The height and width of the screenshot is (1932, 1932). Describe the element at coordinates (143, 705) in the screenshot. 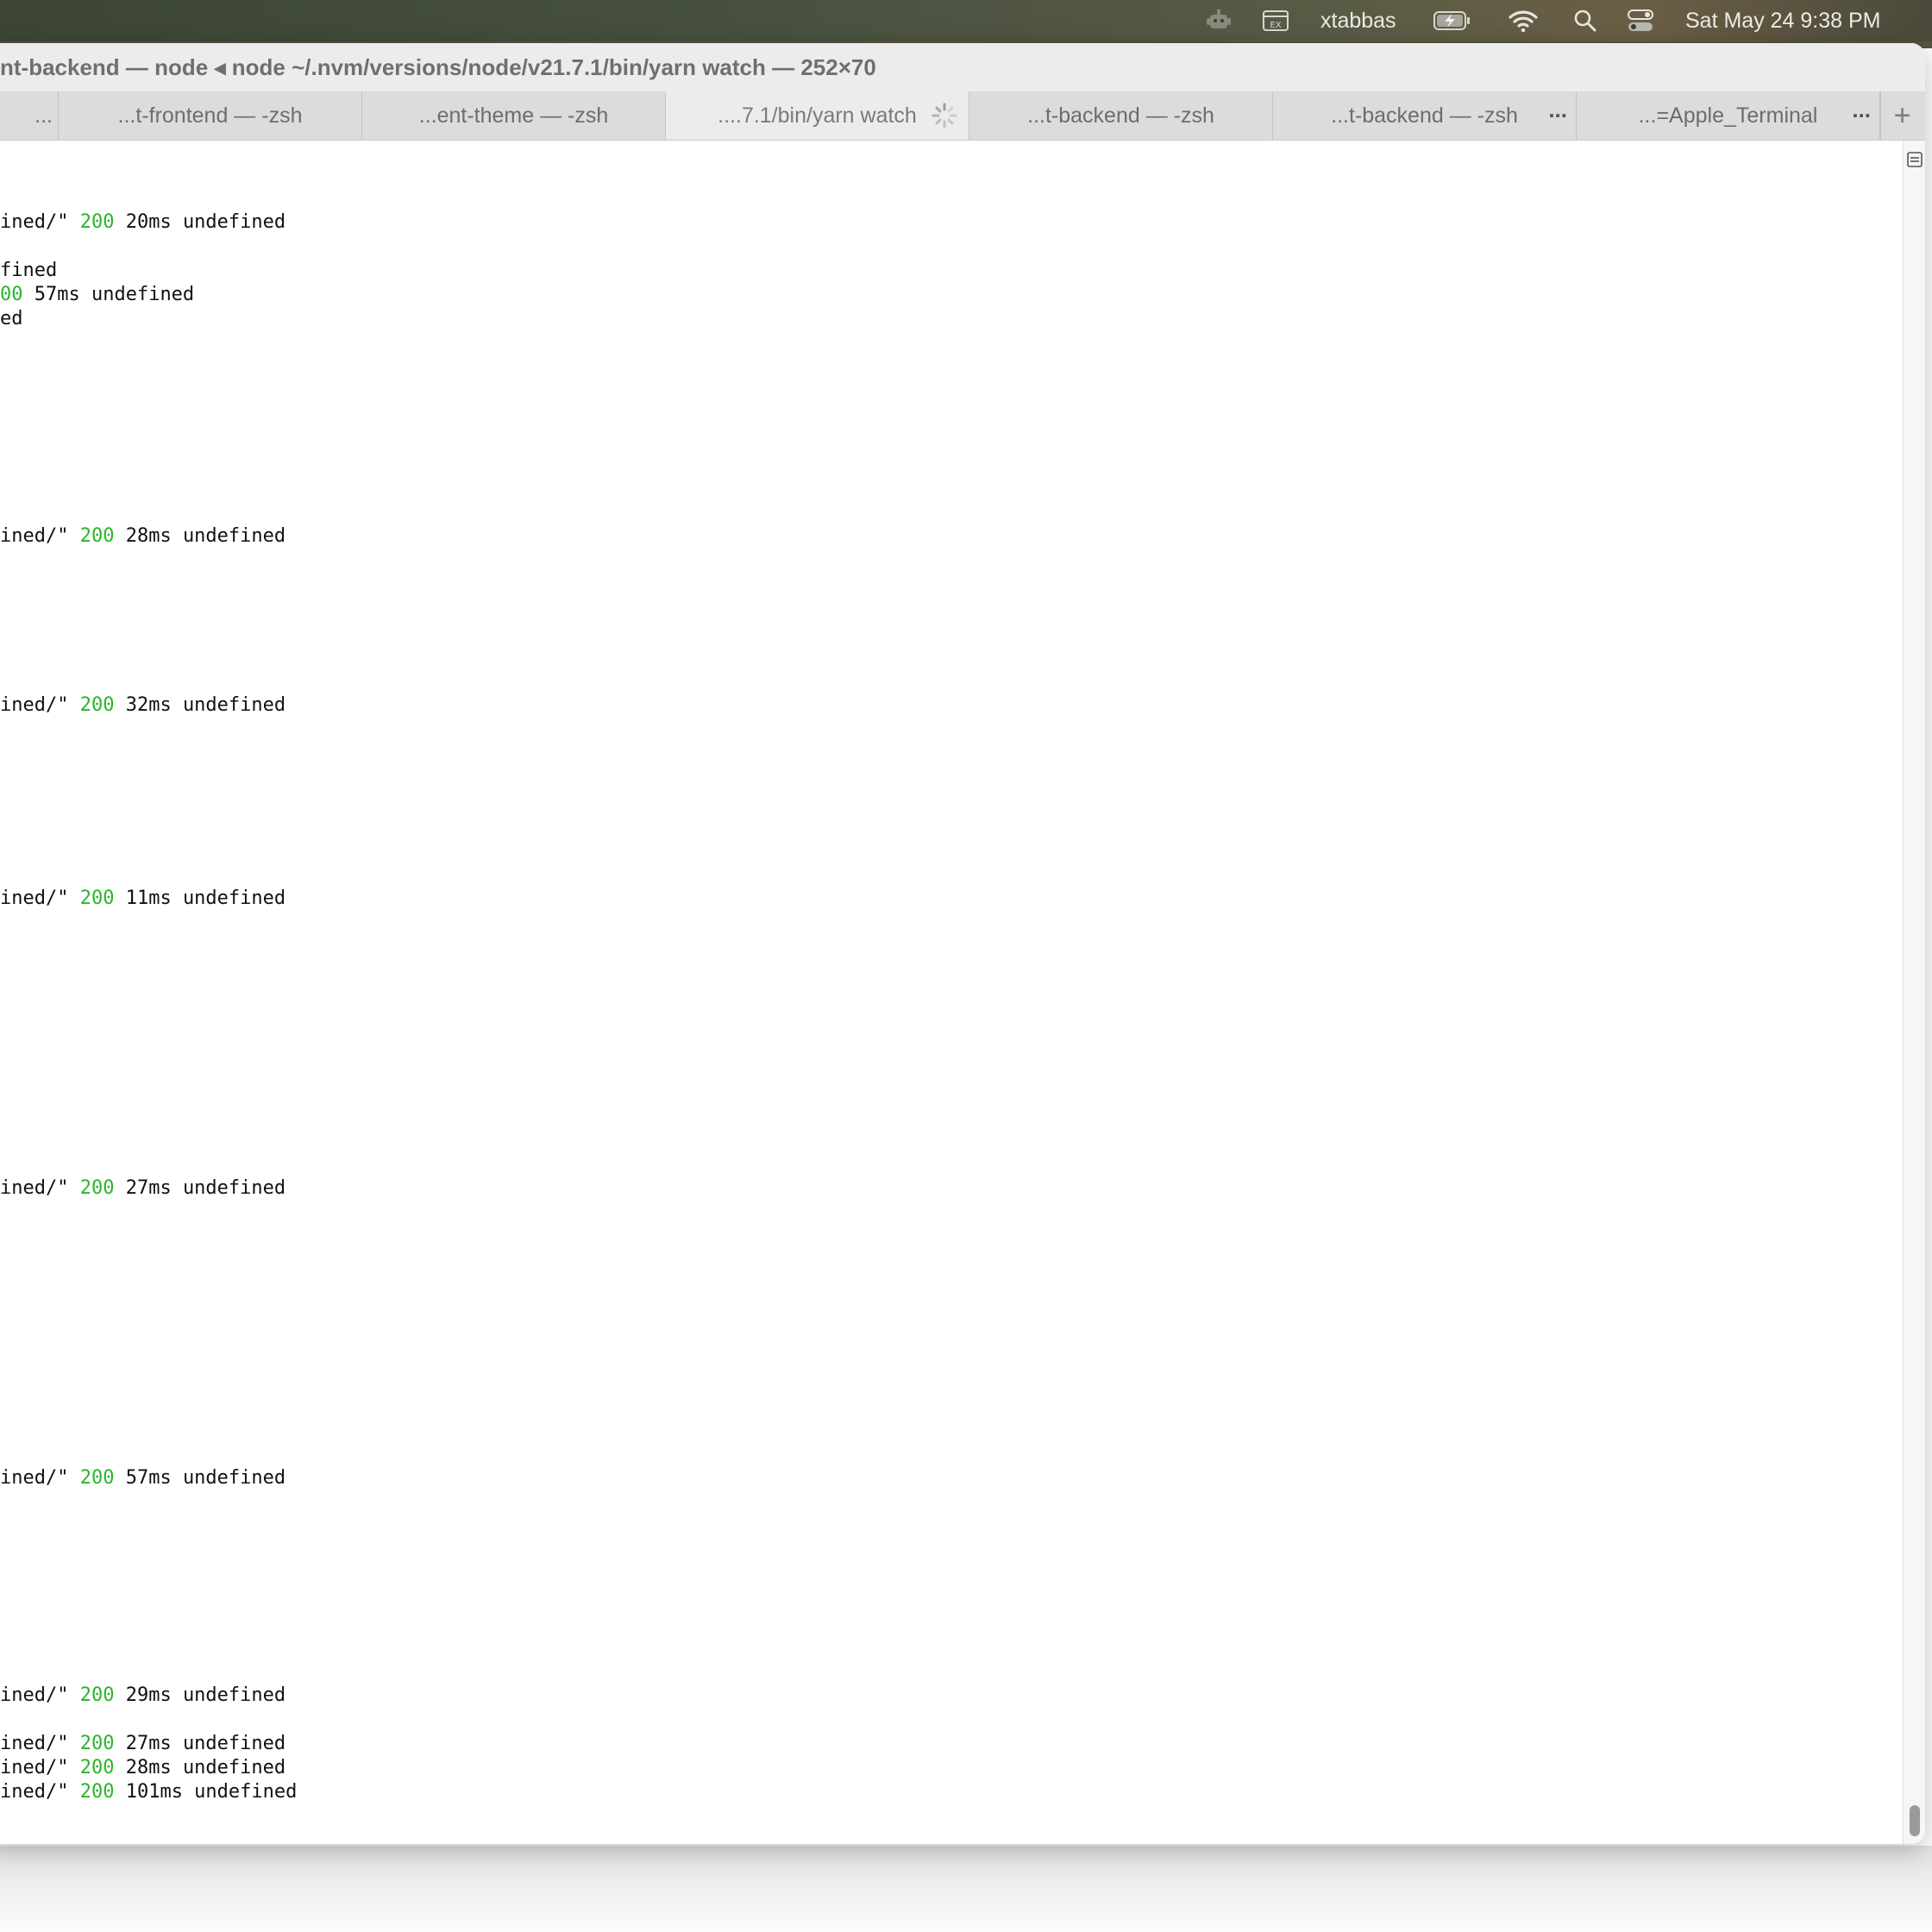

I see `terminal-line: ined/" 200 32ms undefined` at that location.